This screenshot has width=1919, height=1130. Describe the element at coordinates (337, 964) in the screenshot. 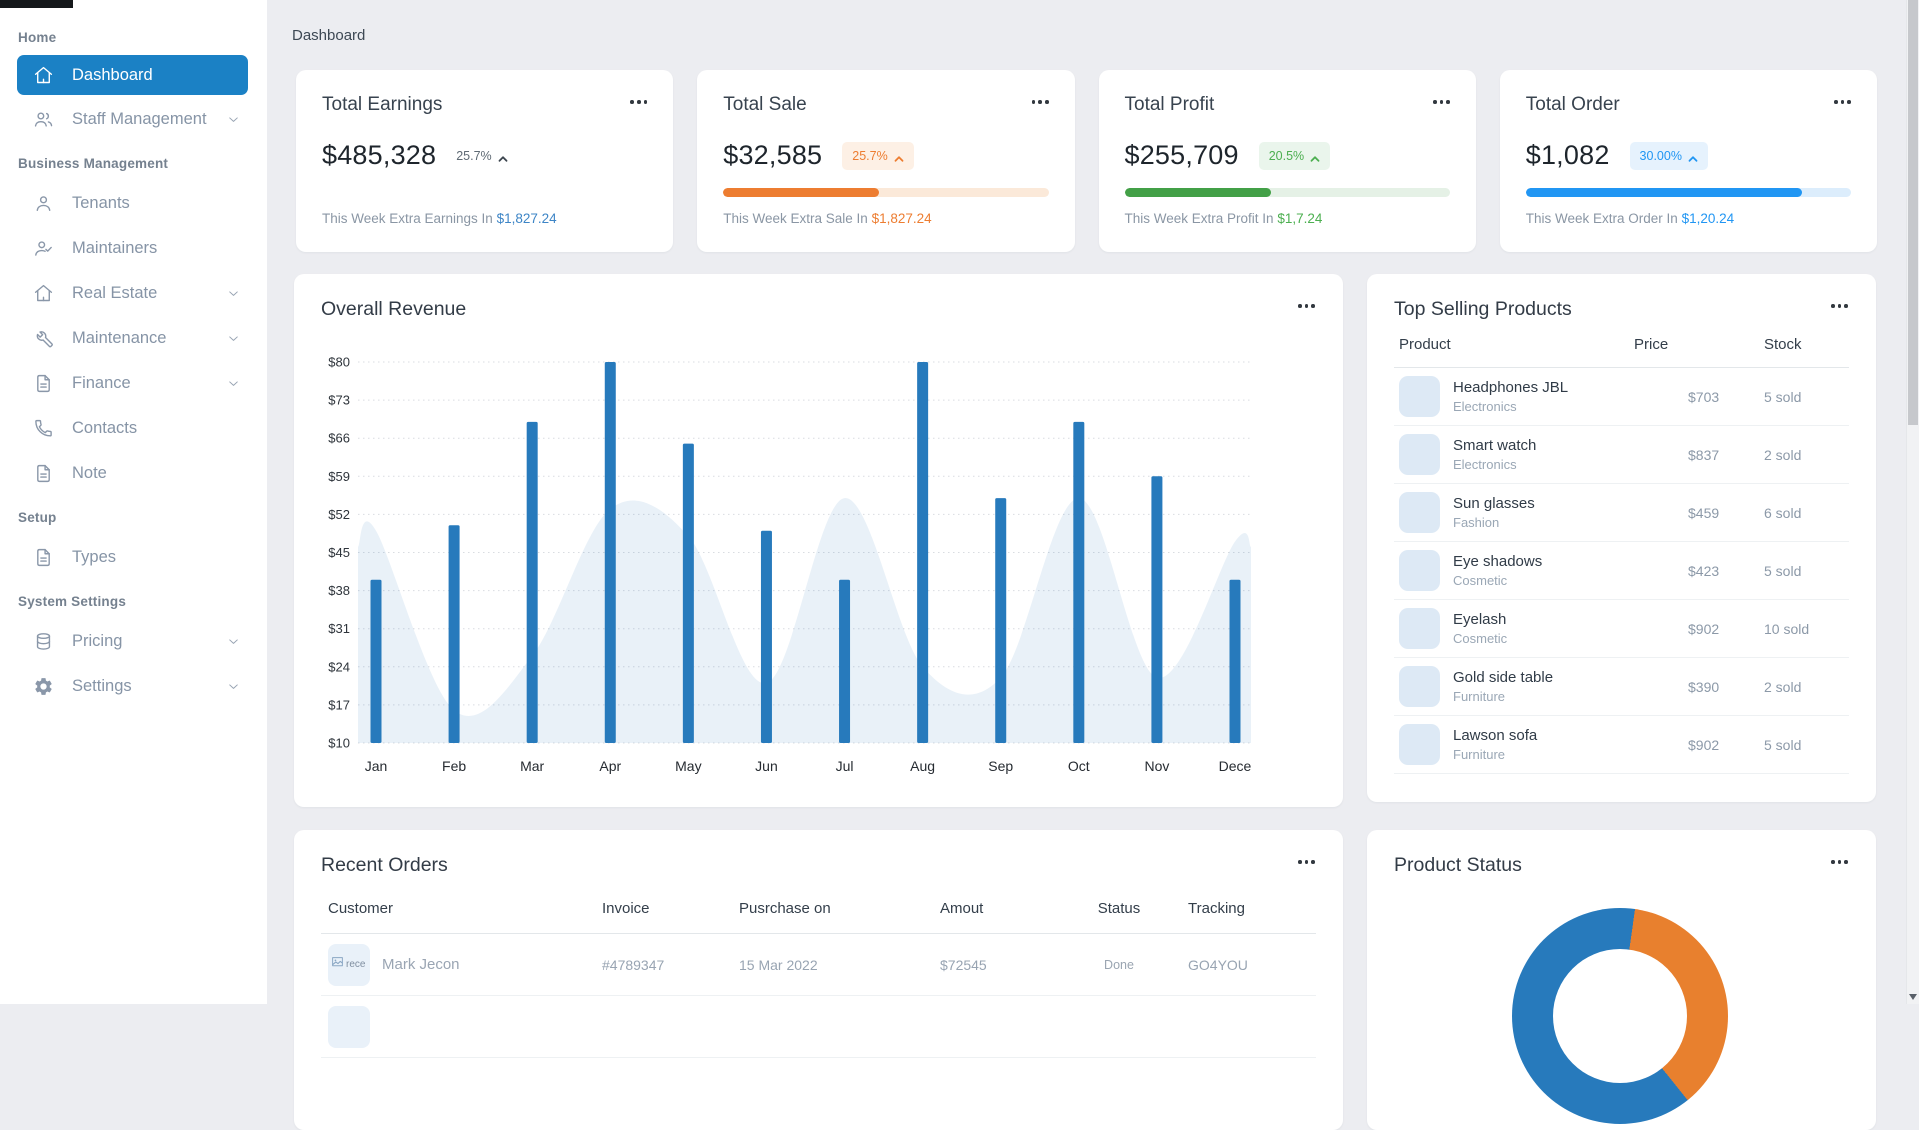

I see `broken-image-icon` at that location.